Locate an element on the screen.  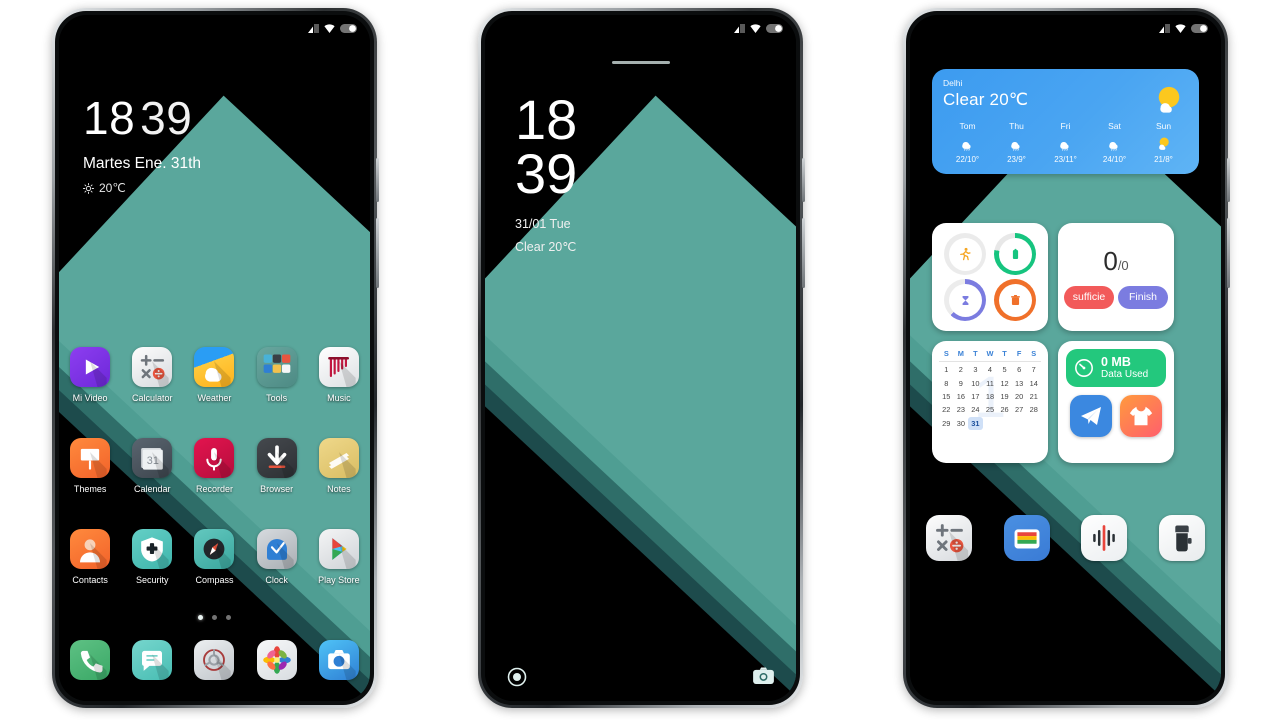
calendar-day: 8 is located at coordinates (946, 382).